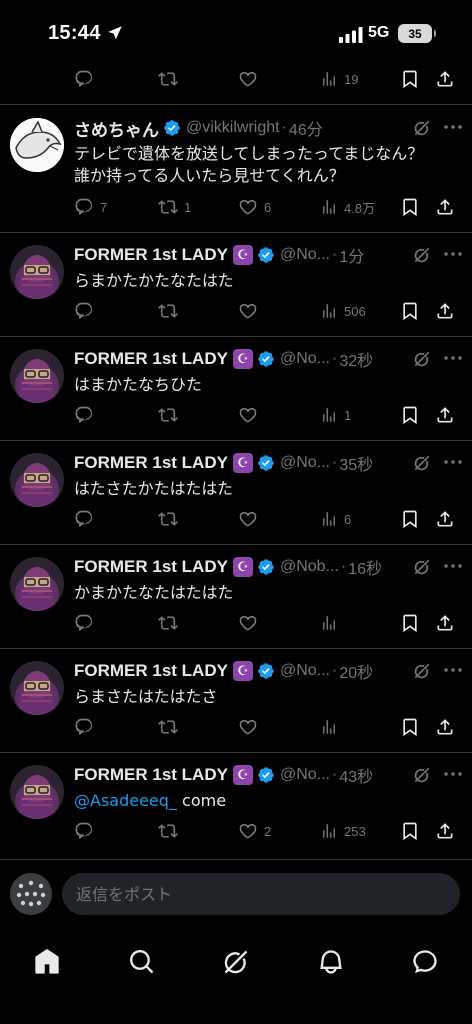  Describe the element at coordinates (343, 831) in the screenshot. I see `views-button: 253` at that location.